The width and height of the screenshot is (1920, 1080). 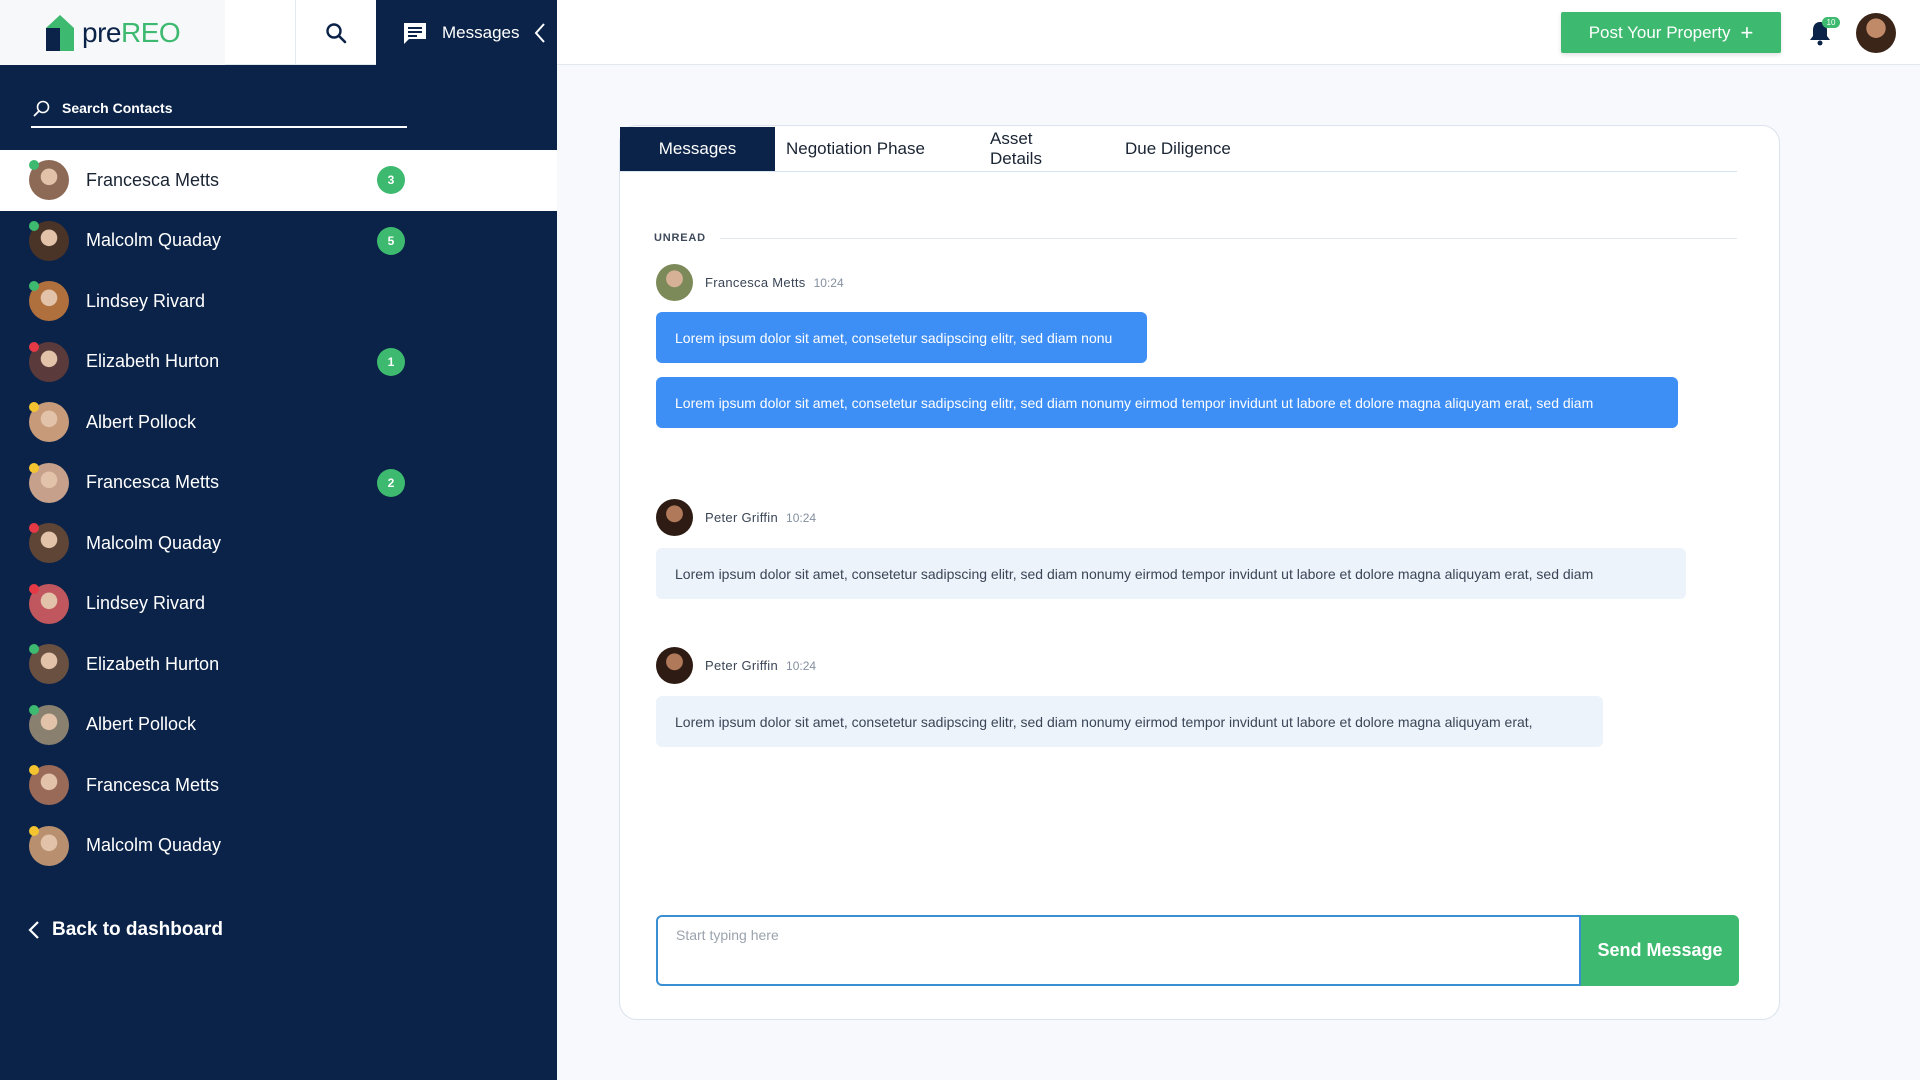 I want to click on logo: preREO, so click(x=112, y=32).